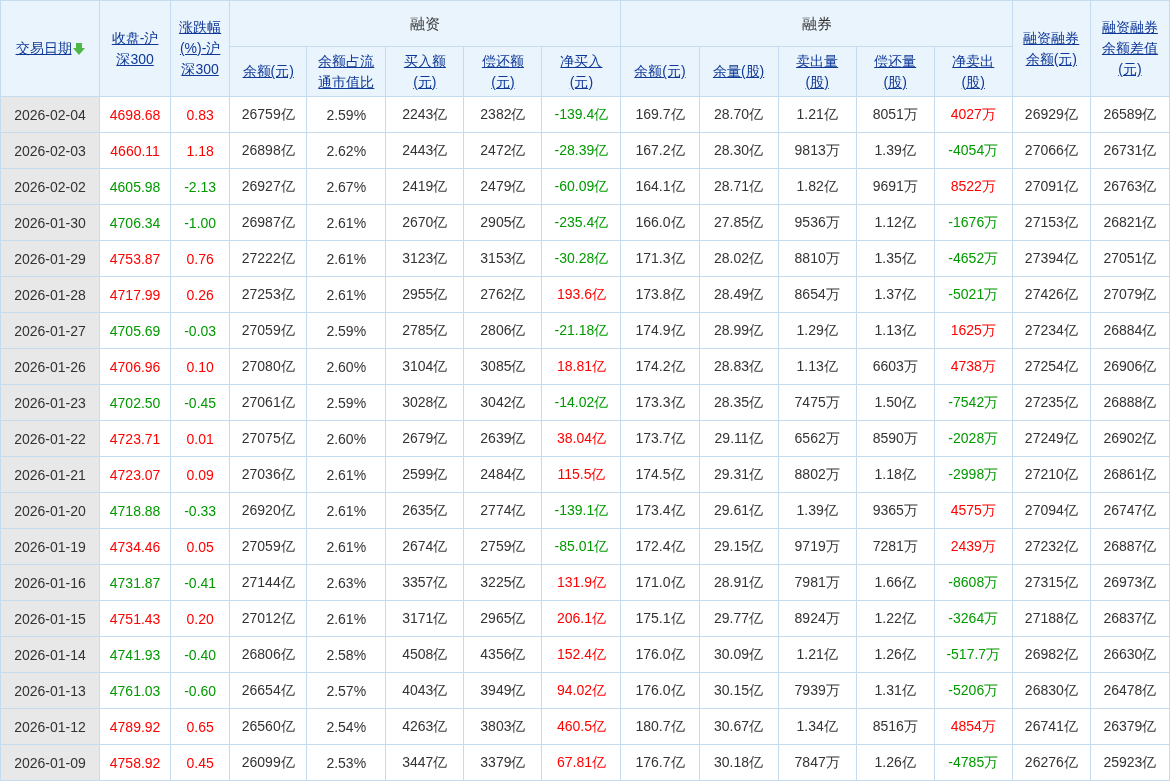  I want to click on table-cell: 0.65, so click(200, 726).